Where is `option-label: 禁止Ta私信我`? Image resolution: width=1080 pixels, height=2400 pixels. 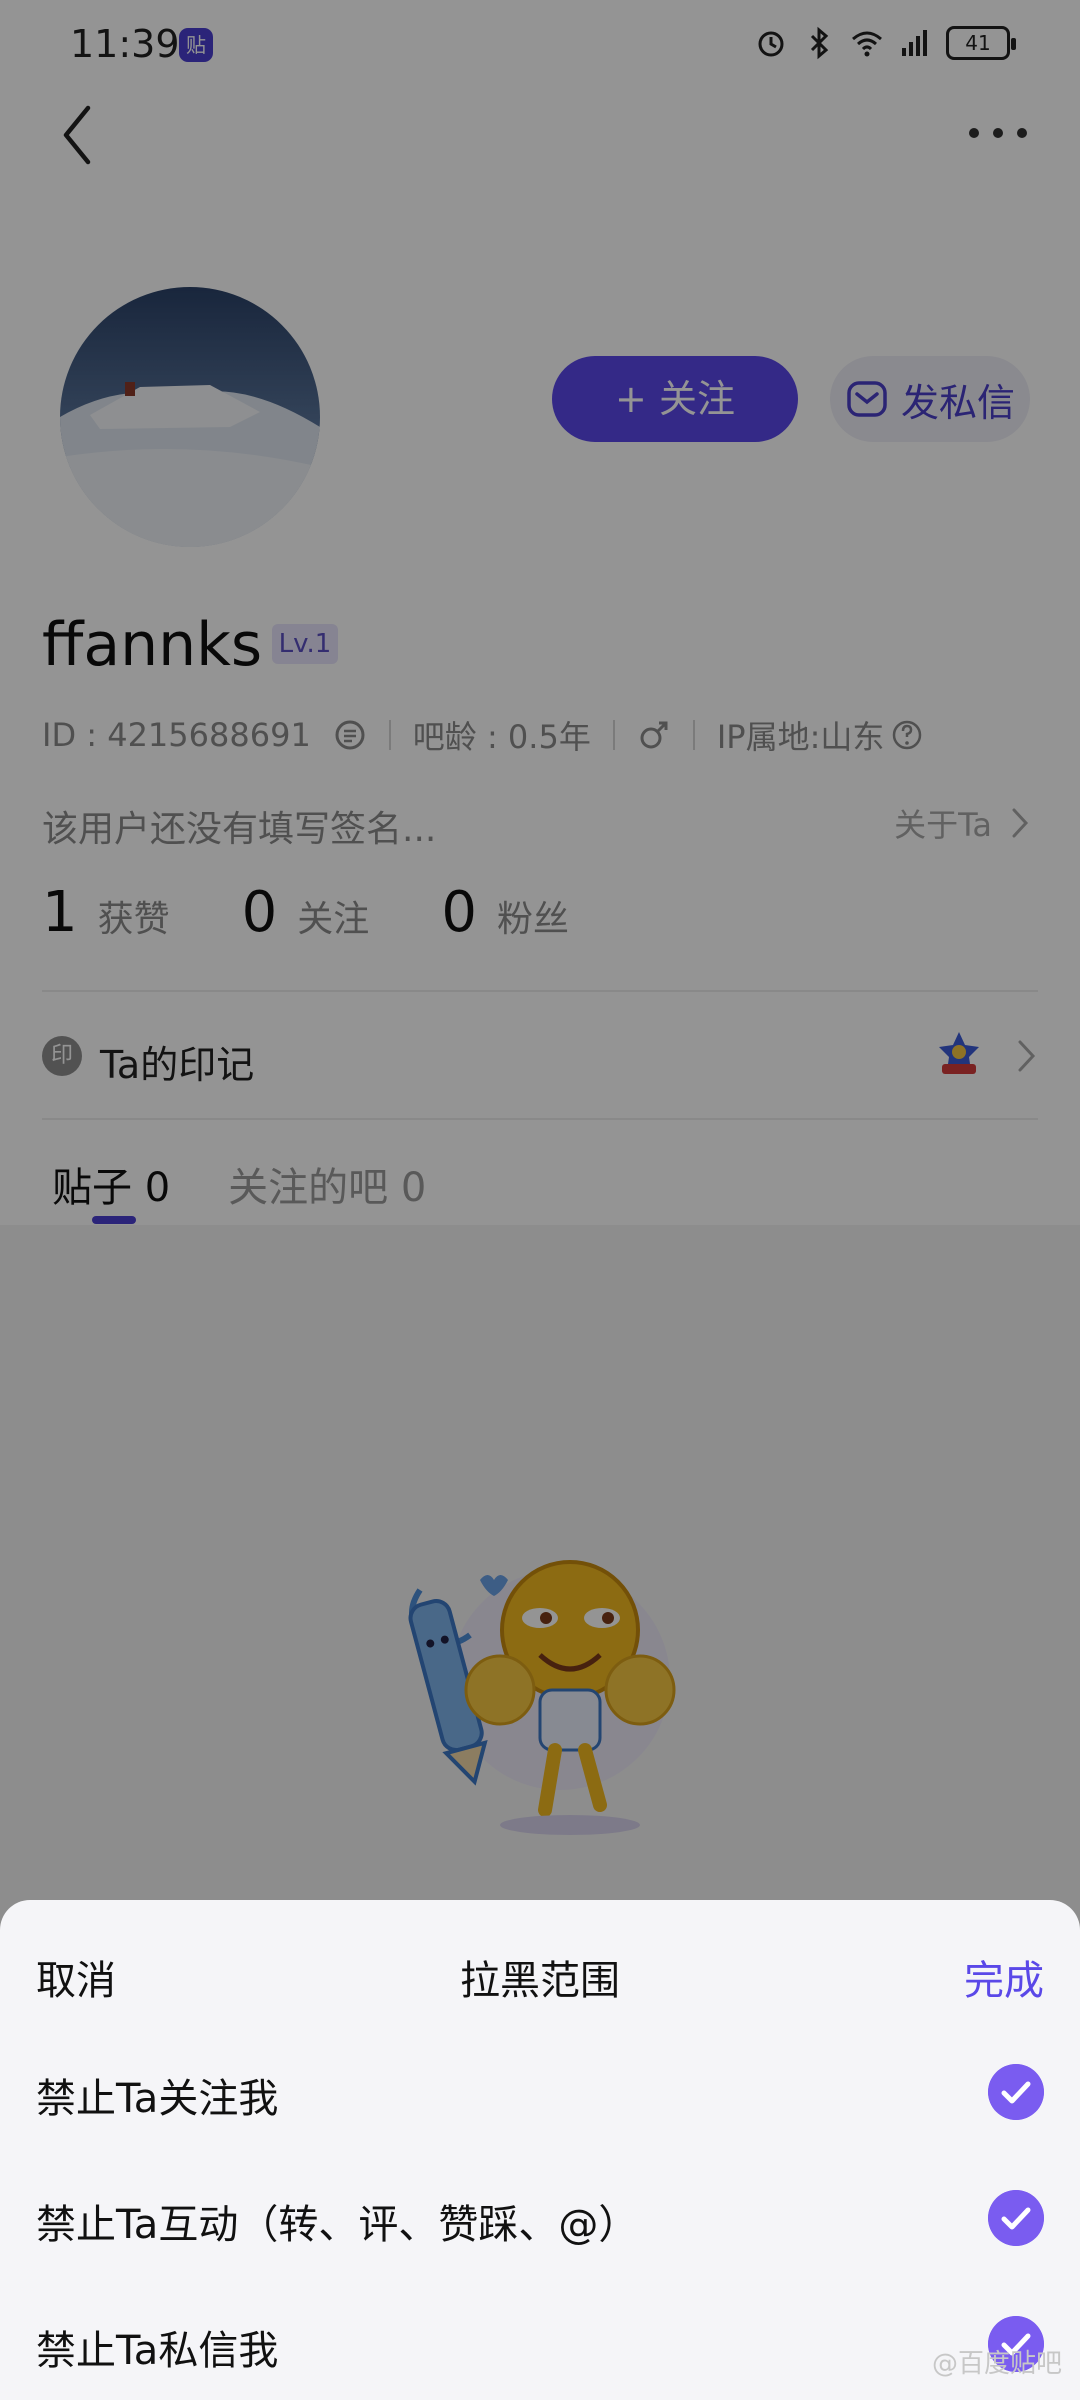 option-label: 禁止Ta私信我 is located at coordinates (157, 2351).